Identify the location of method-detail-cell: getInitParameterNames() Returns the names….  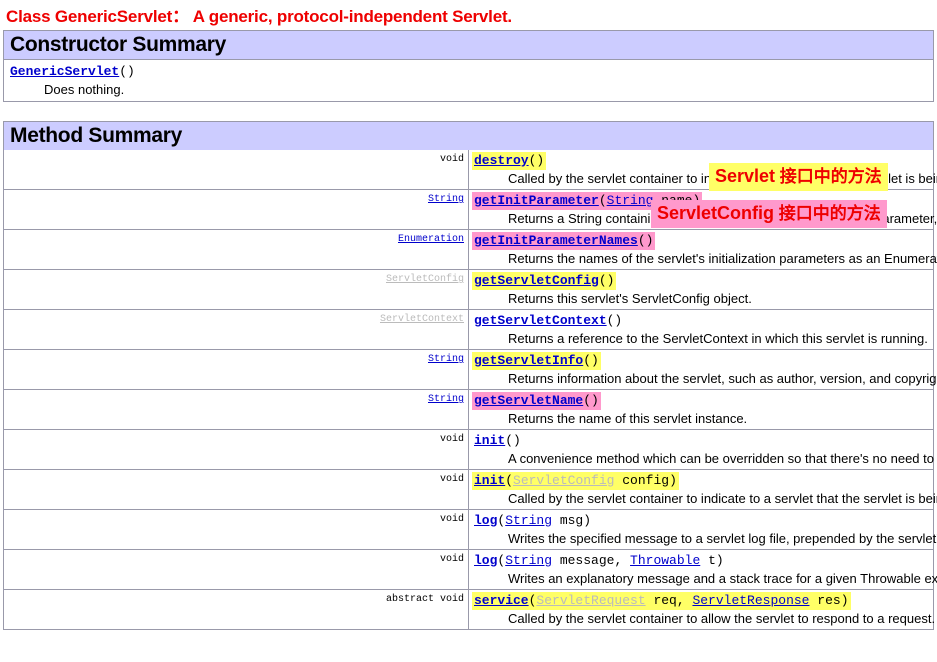
(702, 249).